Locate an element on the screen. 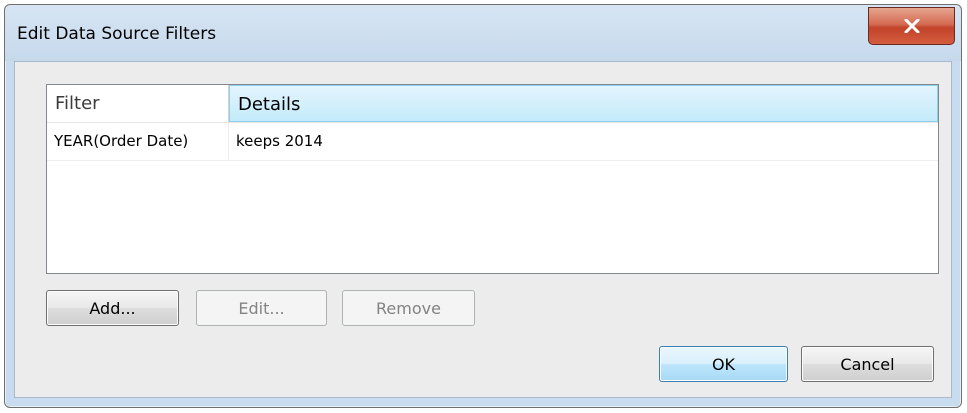 This screenshot has width=967, height=413. ok-button: OK is located at coordinates (723, 364).